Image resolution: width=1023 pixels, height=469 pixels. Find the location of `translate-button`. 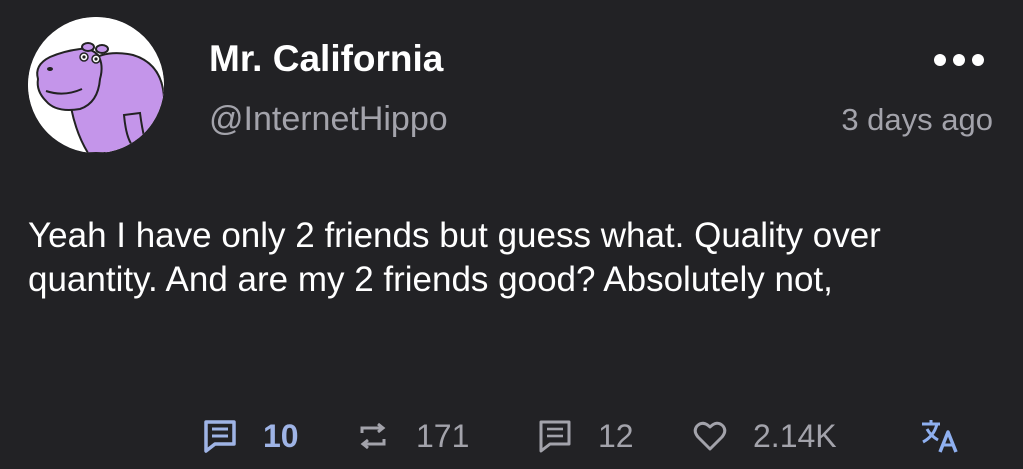

translate-button is located at coordinates (940, 436).